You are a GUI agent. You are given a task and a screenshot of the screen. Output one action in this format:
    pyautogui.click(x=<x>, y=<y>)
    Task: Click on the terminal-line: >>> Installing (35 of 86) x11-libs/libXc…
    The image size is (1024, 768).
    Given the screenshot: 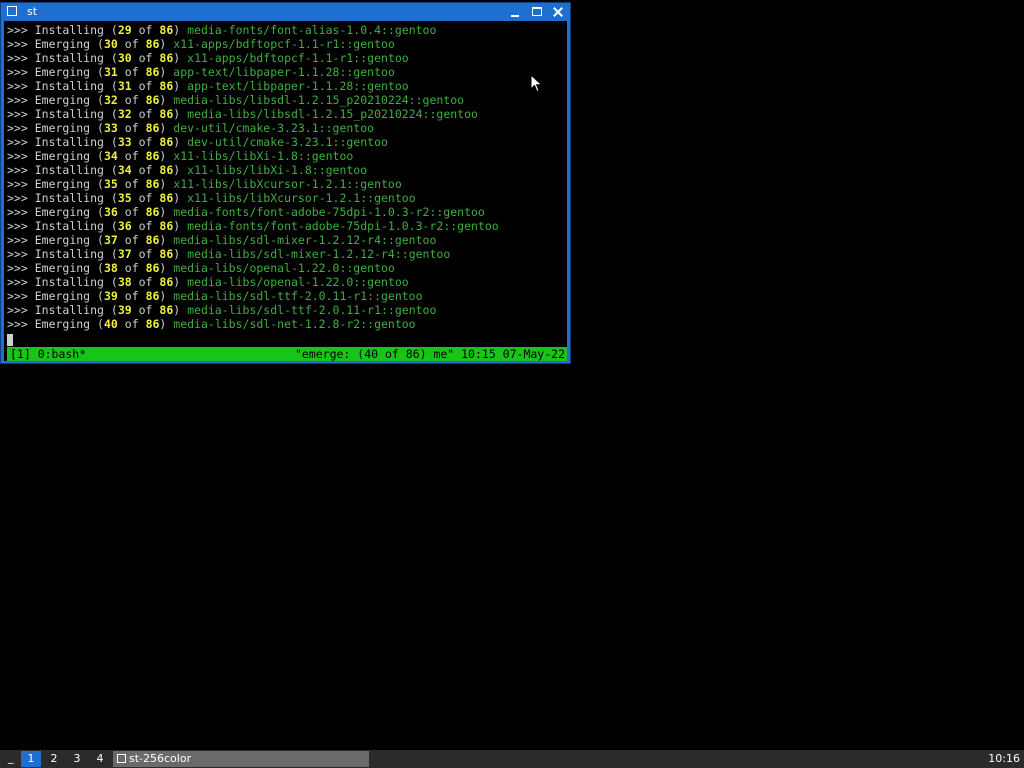 What is the action you would take?
    pyautogui.click(x=211, y=198)
    